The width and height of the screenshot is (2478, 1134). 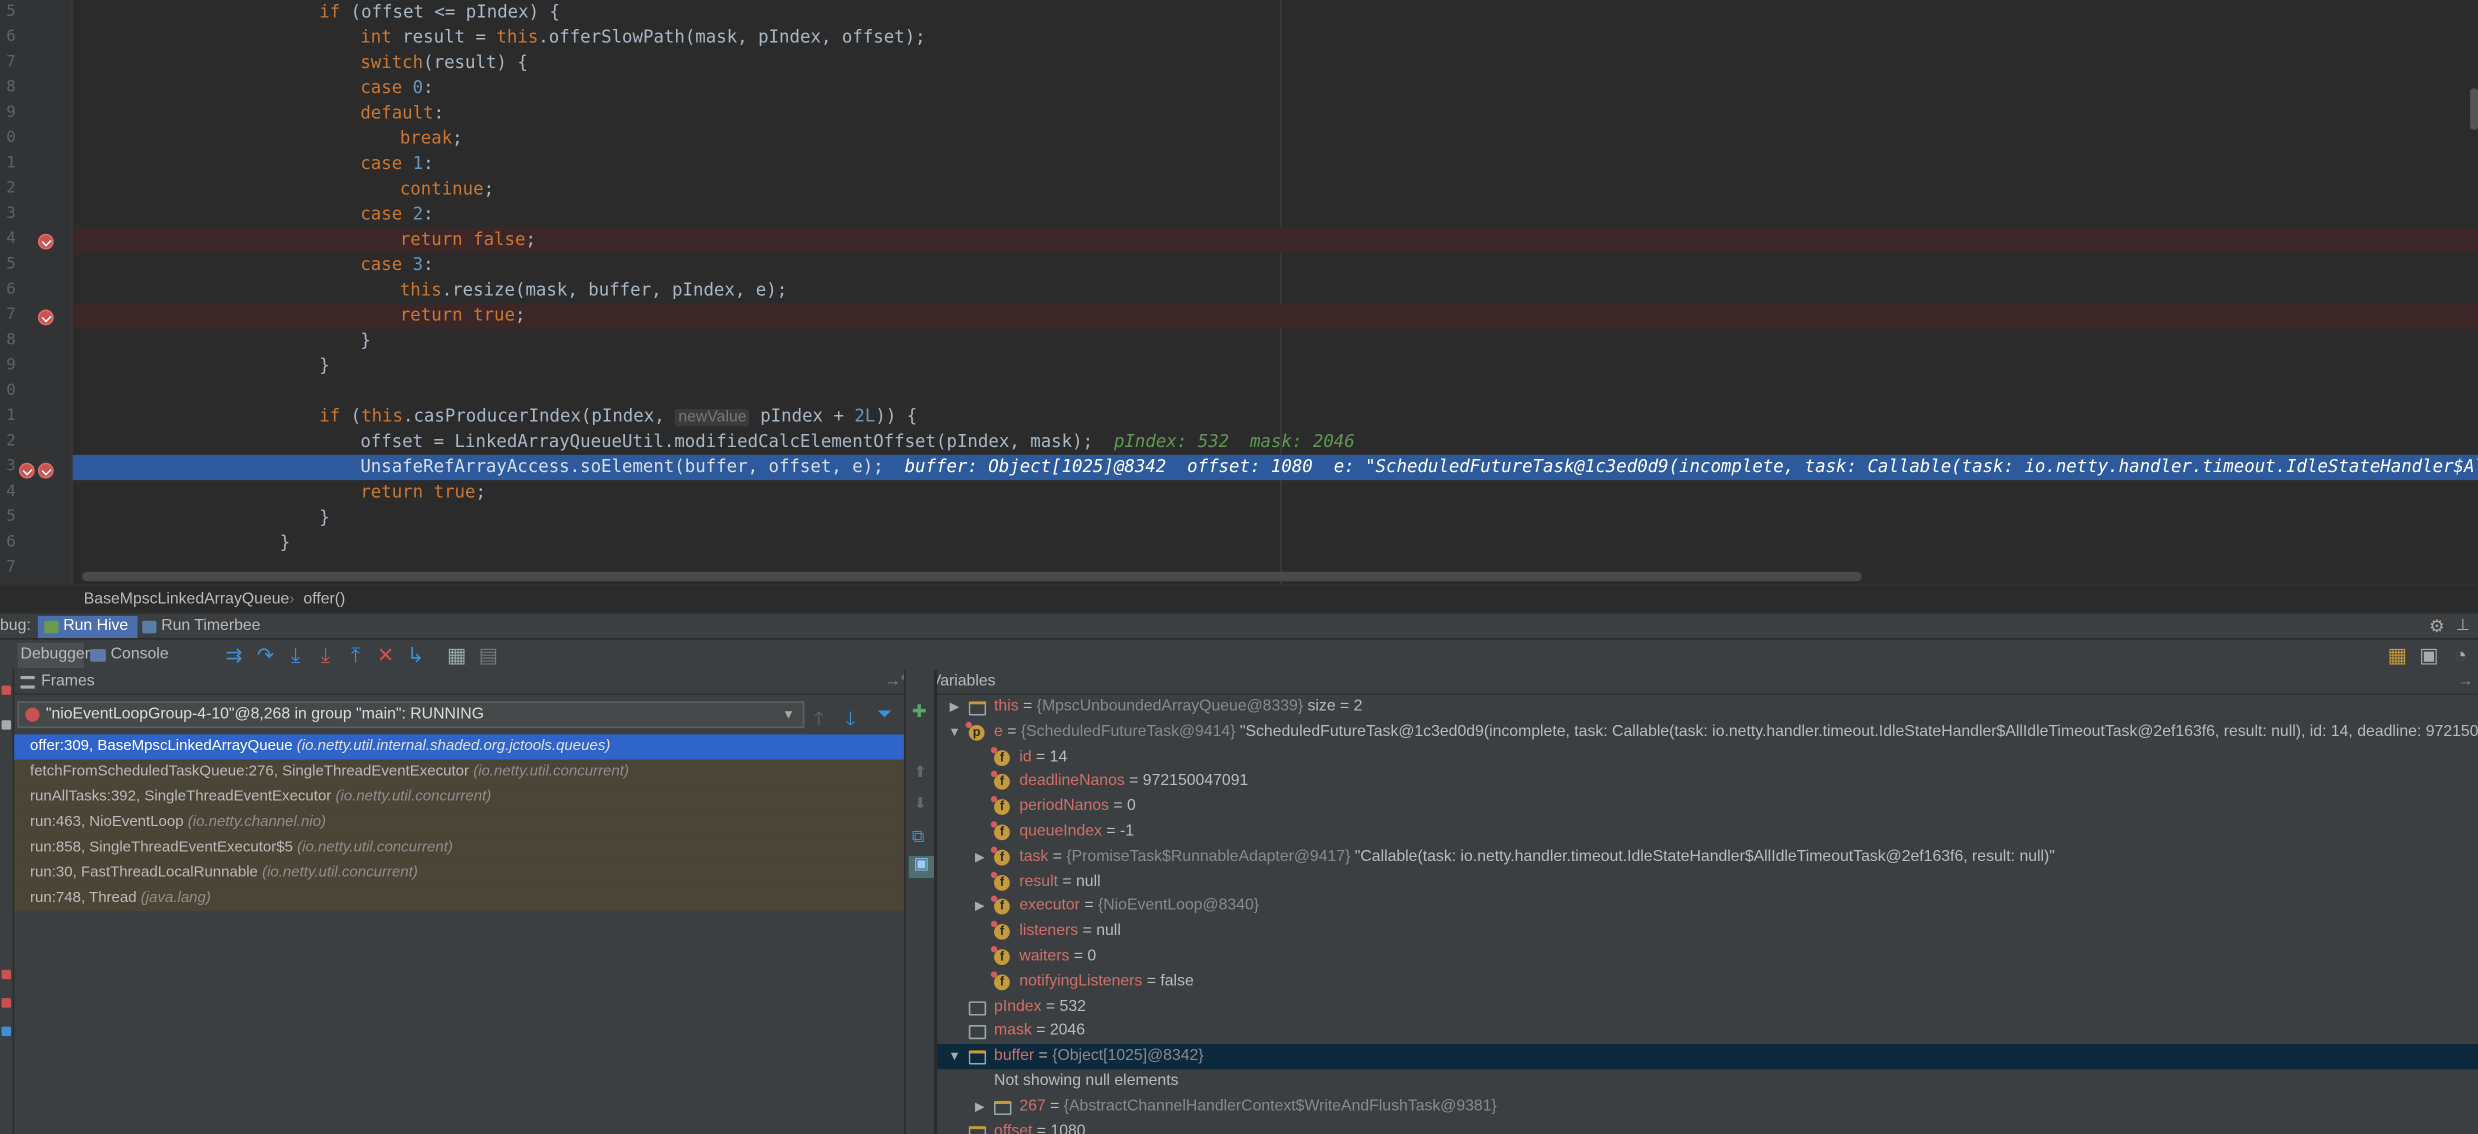 What do you see at coordinates (1707, 782) in the screenshot?
I see `variable-row: f deadlineNanos = 972150047091` at bounding box center [1707, 782].